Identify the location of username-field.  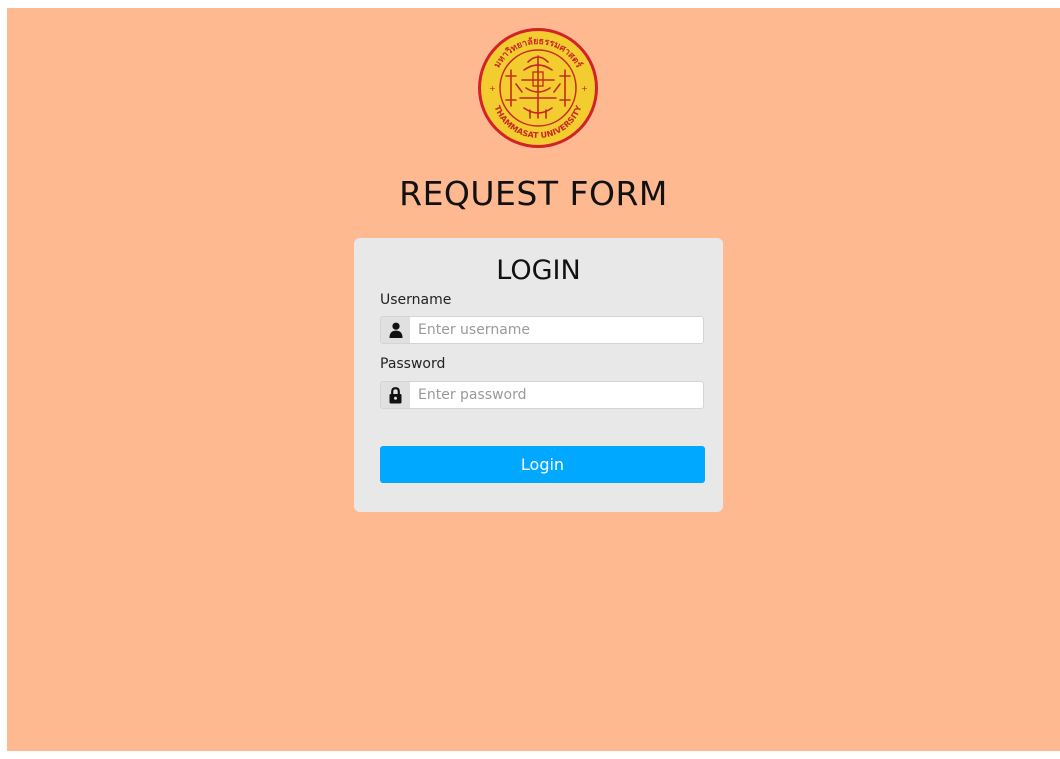
(542, 330).